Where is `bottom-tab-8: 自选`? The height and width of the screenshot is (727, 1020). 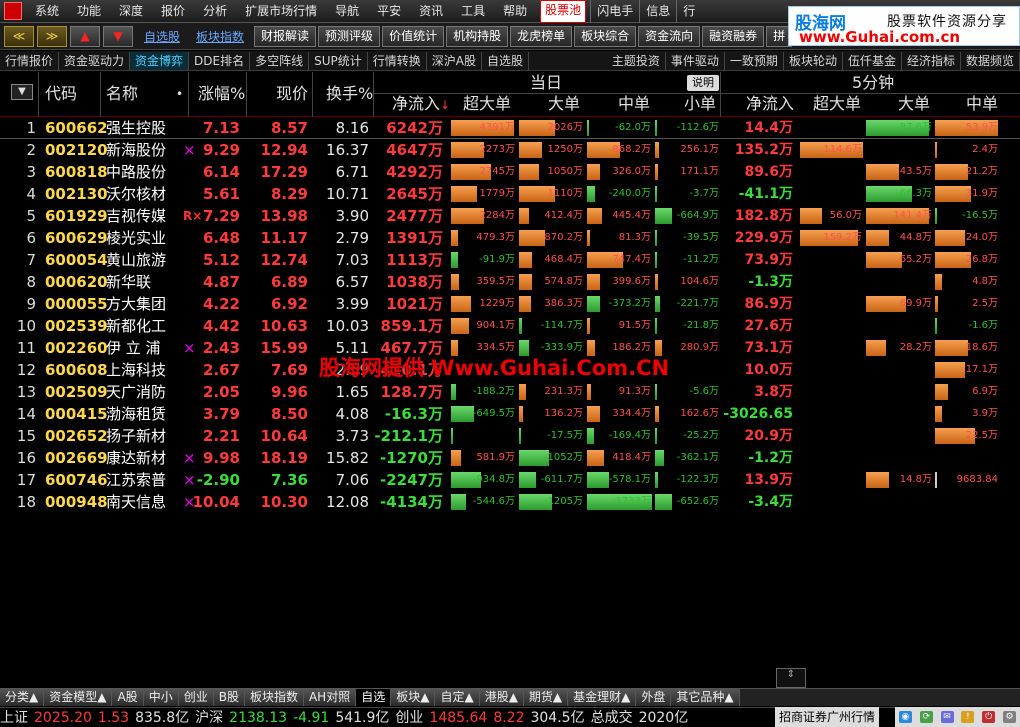 bottom-tab-8: 自选 is located at coordinates (374, 697).